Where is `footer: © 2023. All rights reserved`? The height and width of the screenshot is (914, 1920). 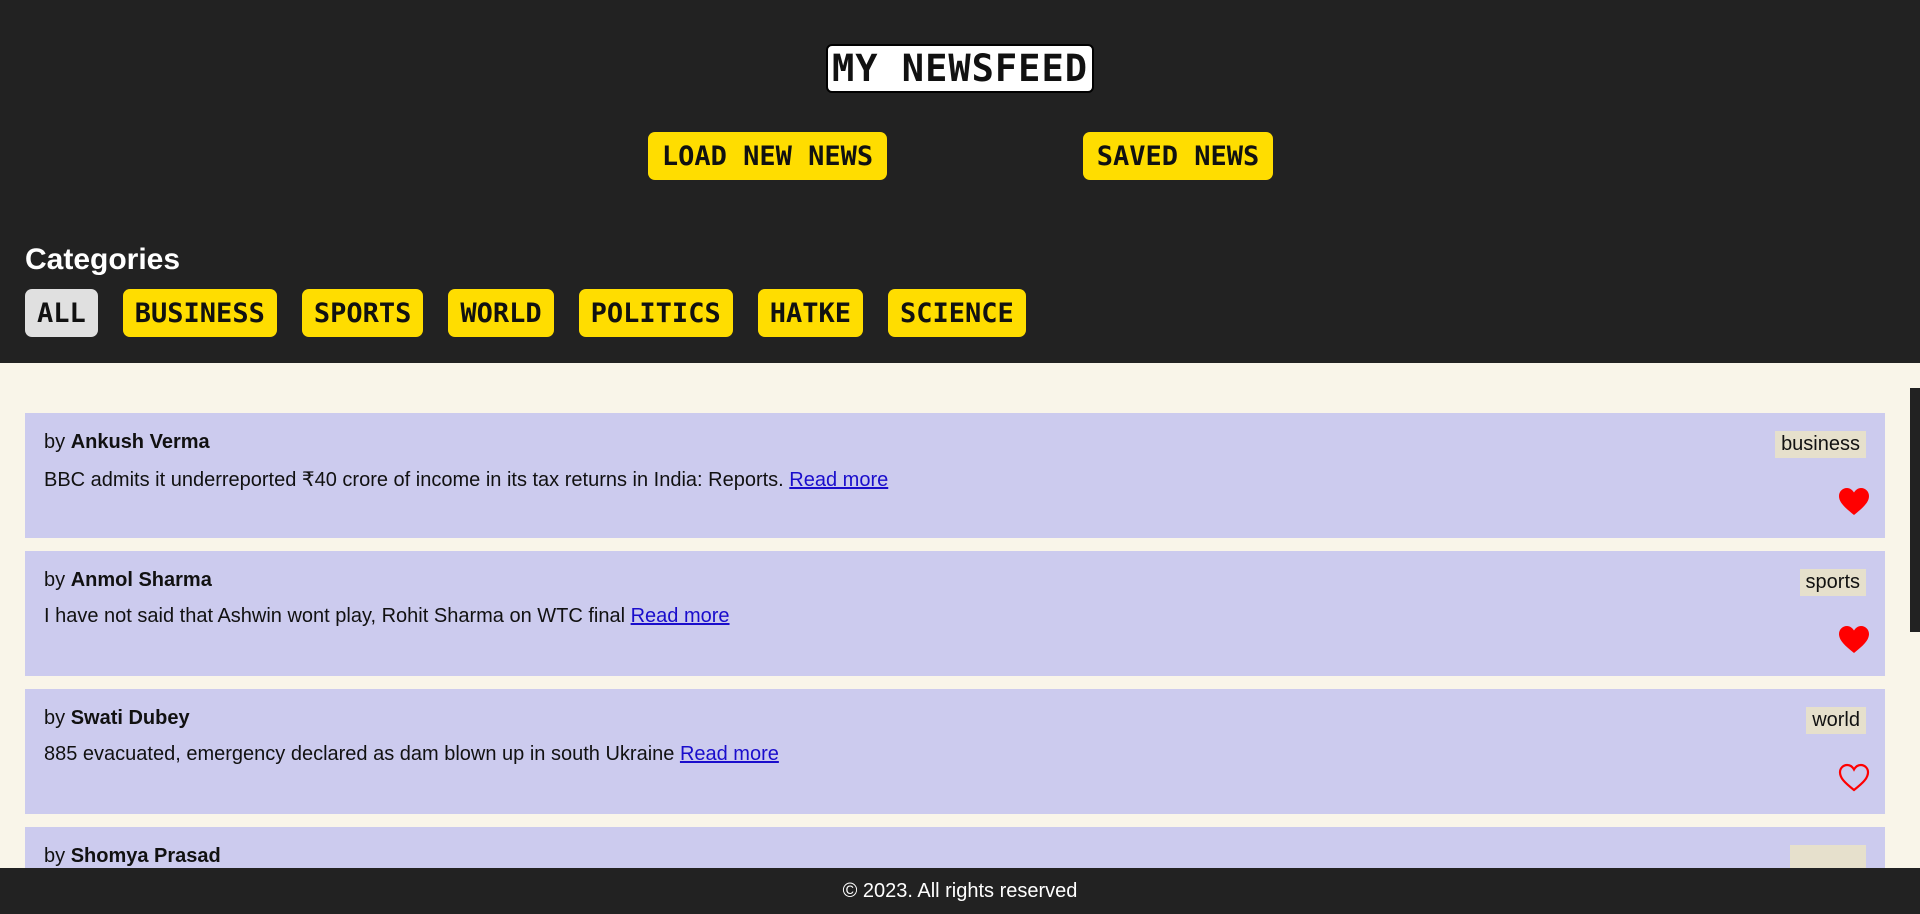 footer: © 2023. All rights reserved is located at coordinates (960, 891).